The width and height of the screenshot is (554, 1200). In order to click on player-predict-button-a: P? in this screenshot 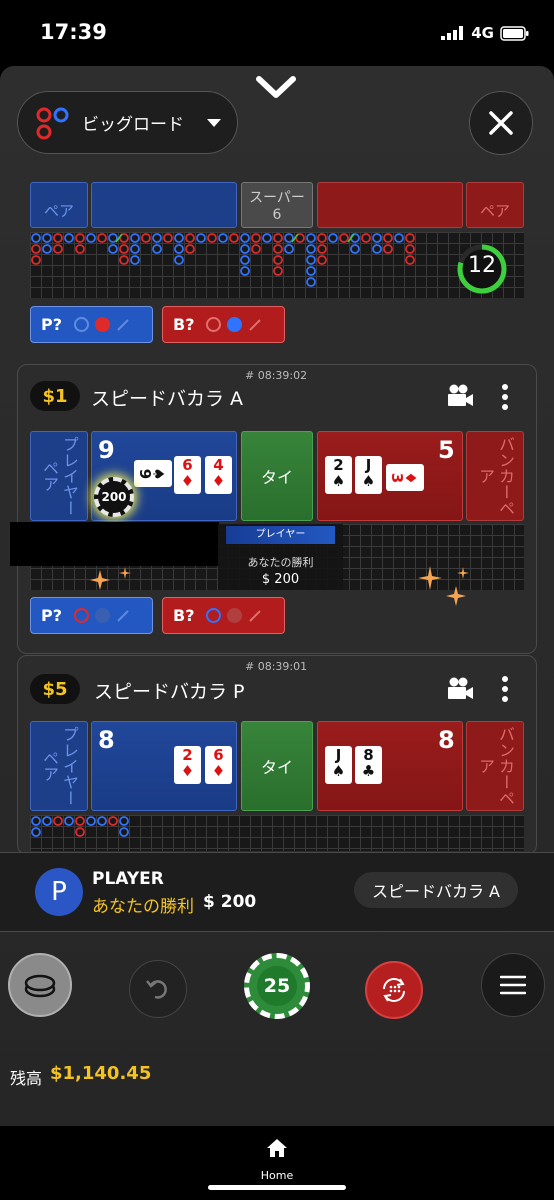, I will do `click(91, 615)`.